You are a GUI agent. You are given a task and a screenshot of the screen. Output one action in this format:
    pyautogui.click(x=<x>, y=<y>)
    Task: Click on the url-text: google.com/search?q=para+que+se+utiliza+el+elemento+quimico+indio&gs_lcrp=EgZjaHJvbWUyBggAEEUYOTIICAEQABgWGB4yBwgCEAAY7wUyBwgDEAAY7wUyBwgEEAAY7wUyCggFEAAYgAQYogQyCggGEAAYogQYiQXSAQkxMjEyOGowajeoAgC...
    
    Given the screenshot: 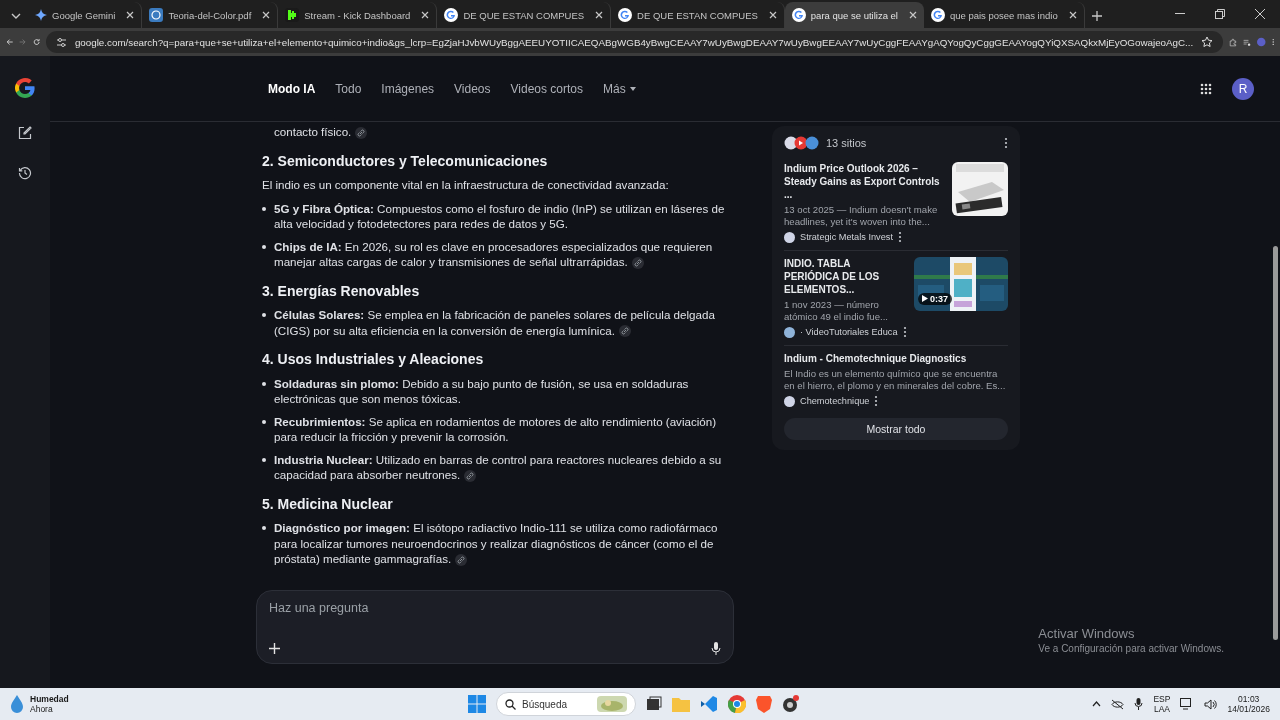 What is the action you would take?
    pyautogui.click(x=634, y=42)
    